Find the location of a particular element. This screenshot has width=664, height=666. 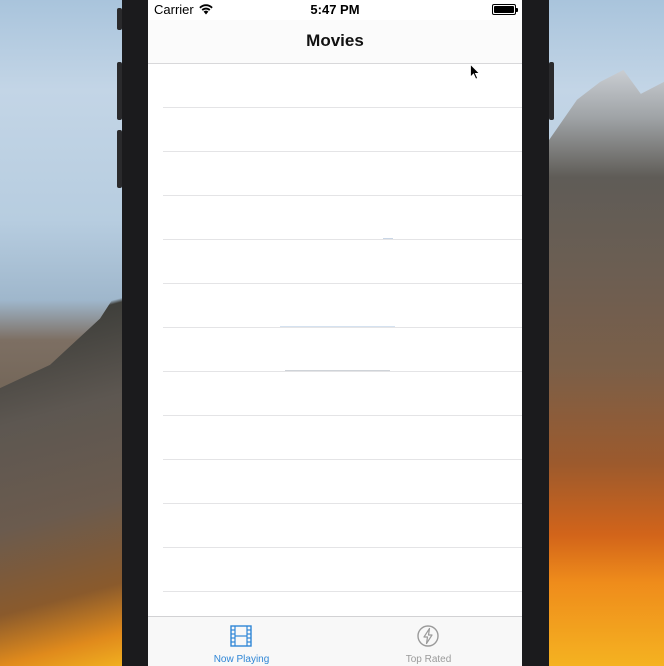

mute-switch is located at coordinates (119, 19).